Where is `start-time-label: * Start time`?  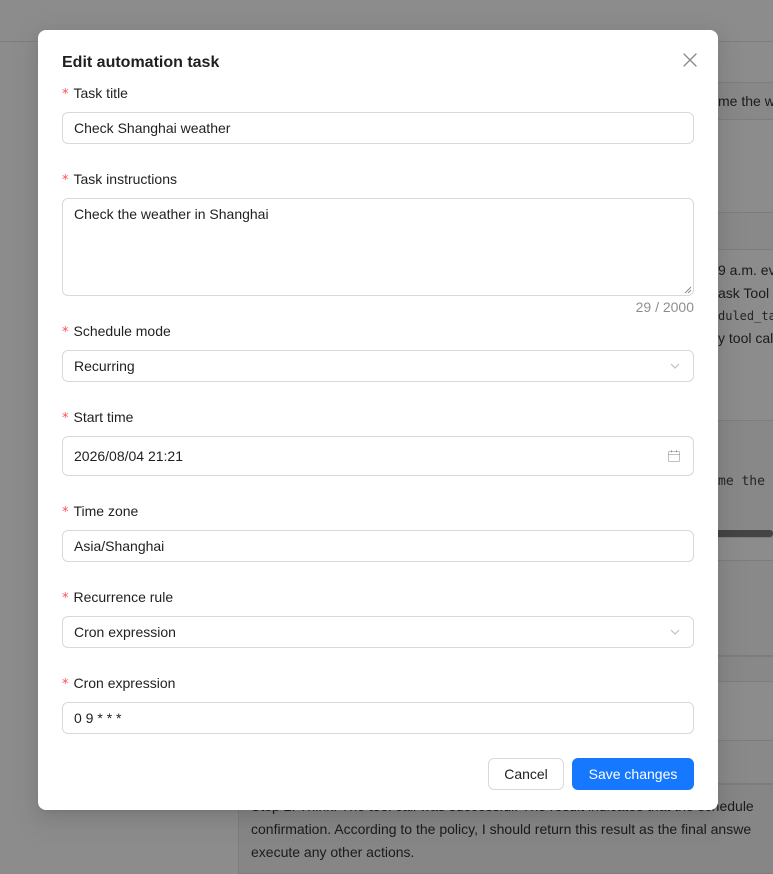
start-time-label: * Start time is located at coordinates (98, 417).